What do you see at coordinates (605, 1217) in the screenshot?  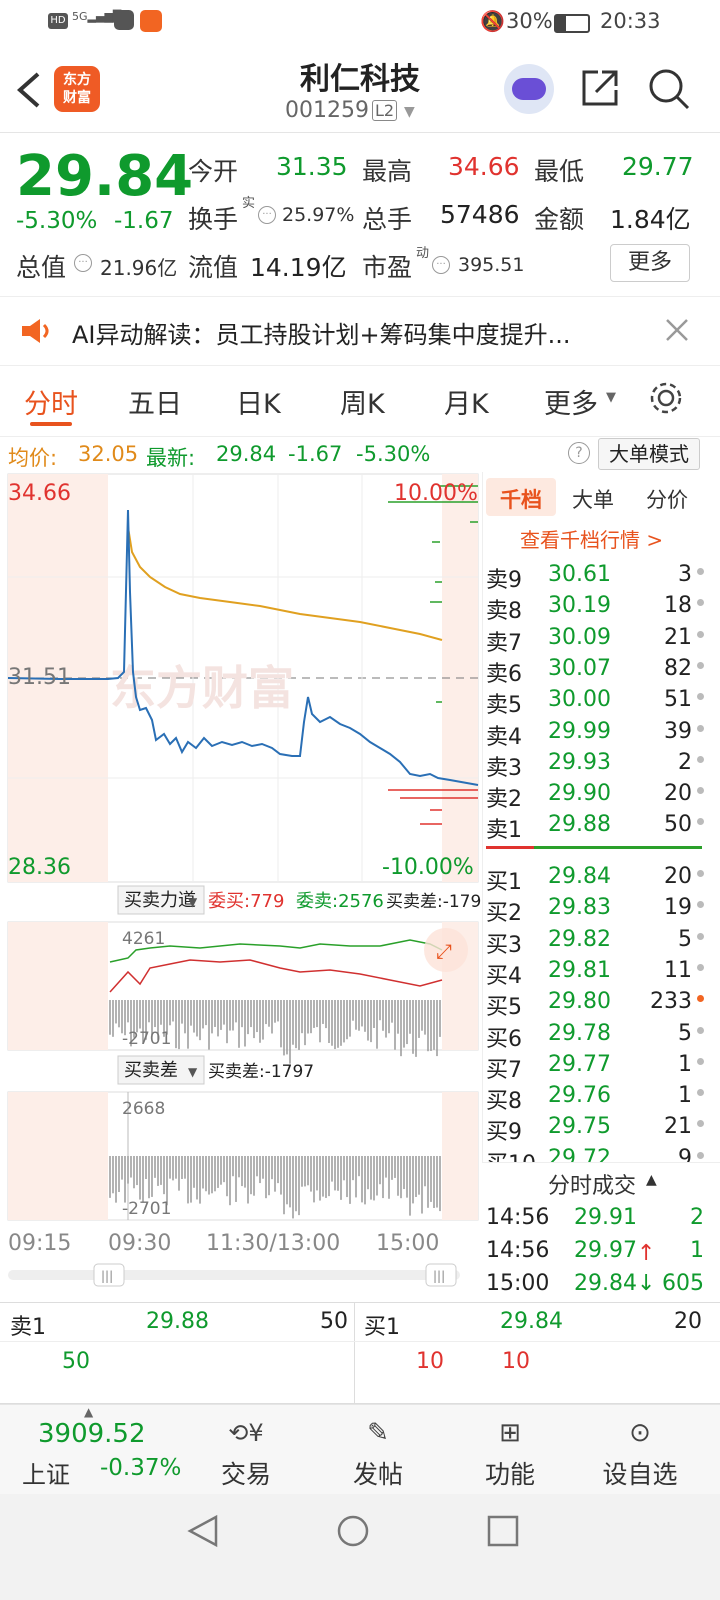 I see `trade-price: 29.91` at bounding box center [605, 1217].